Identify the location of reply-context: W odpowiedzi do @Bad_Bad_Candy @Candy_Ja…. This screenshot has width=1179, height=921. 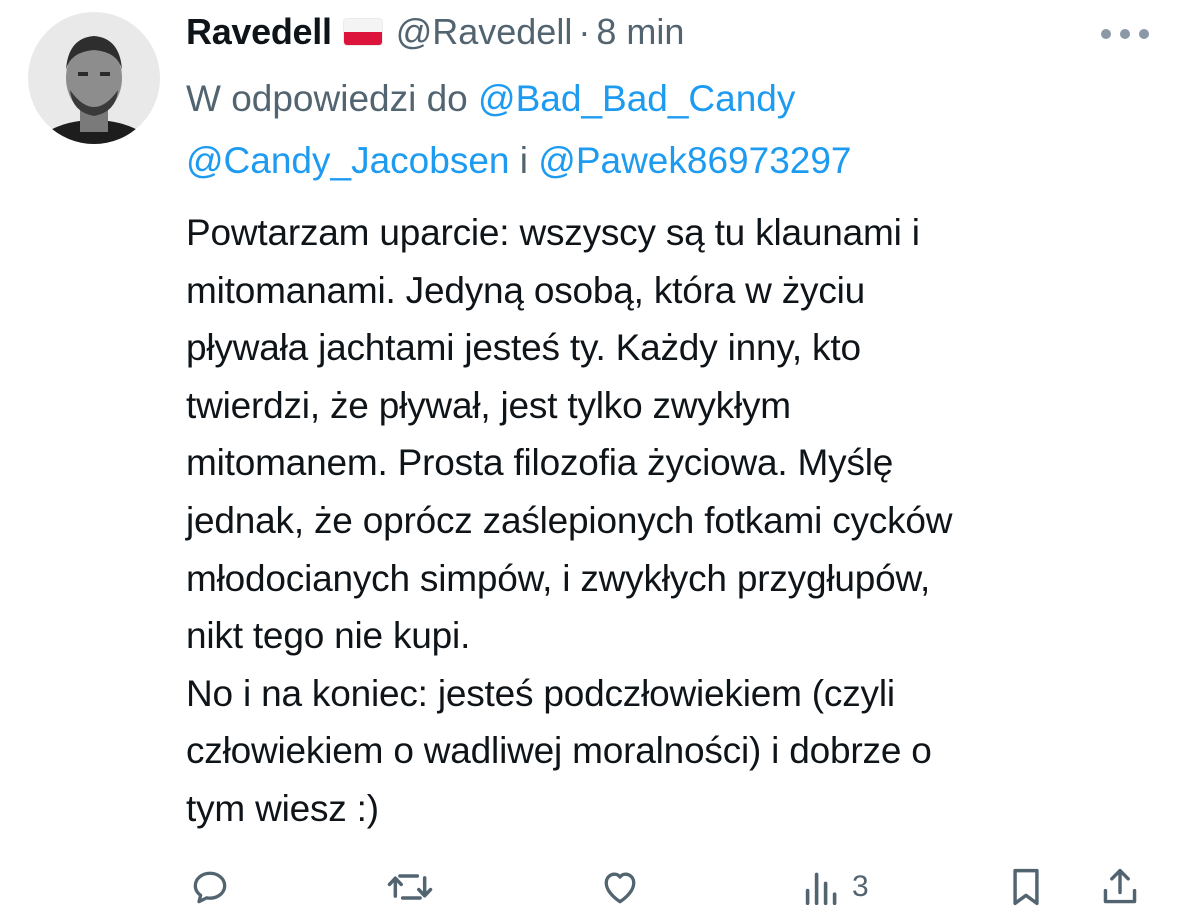
(656, 130).